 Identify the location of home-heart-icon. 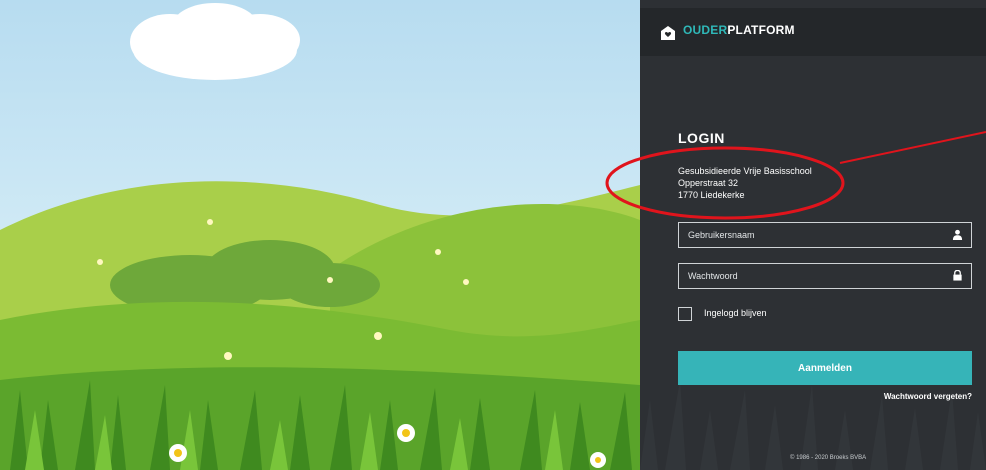
(668, 33).